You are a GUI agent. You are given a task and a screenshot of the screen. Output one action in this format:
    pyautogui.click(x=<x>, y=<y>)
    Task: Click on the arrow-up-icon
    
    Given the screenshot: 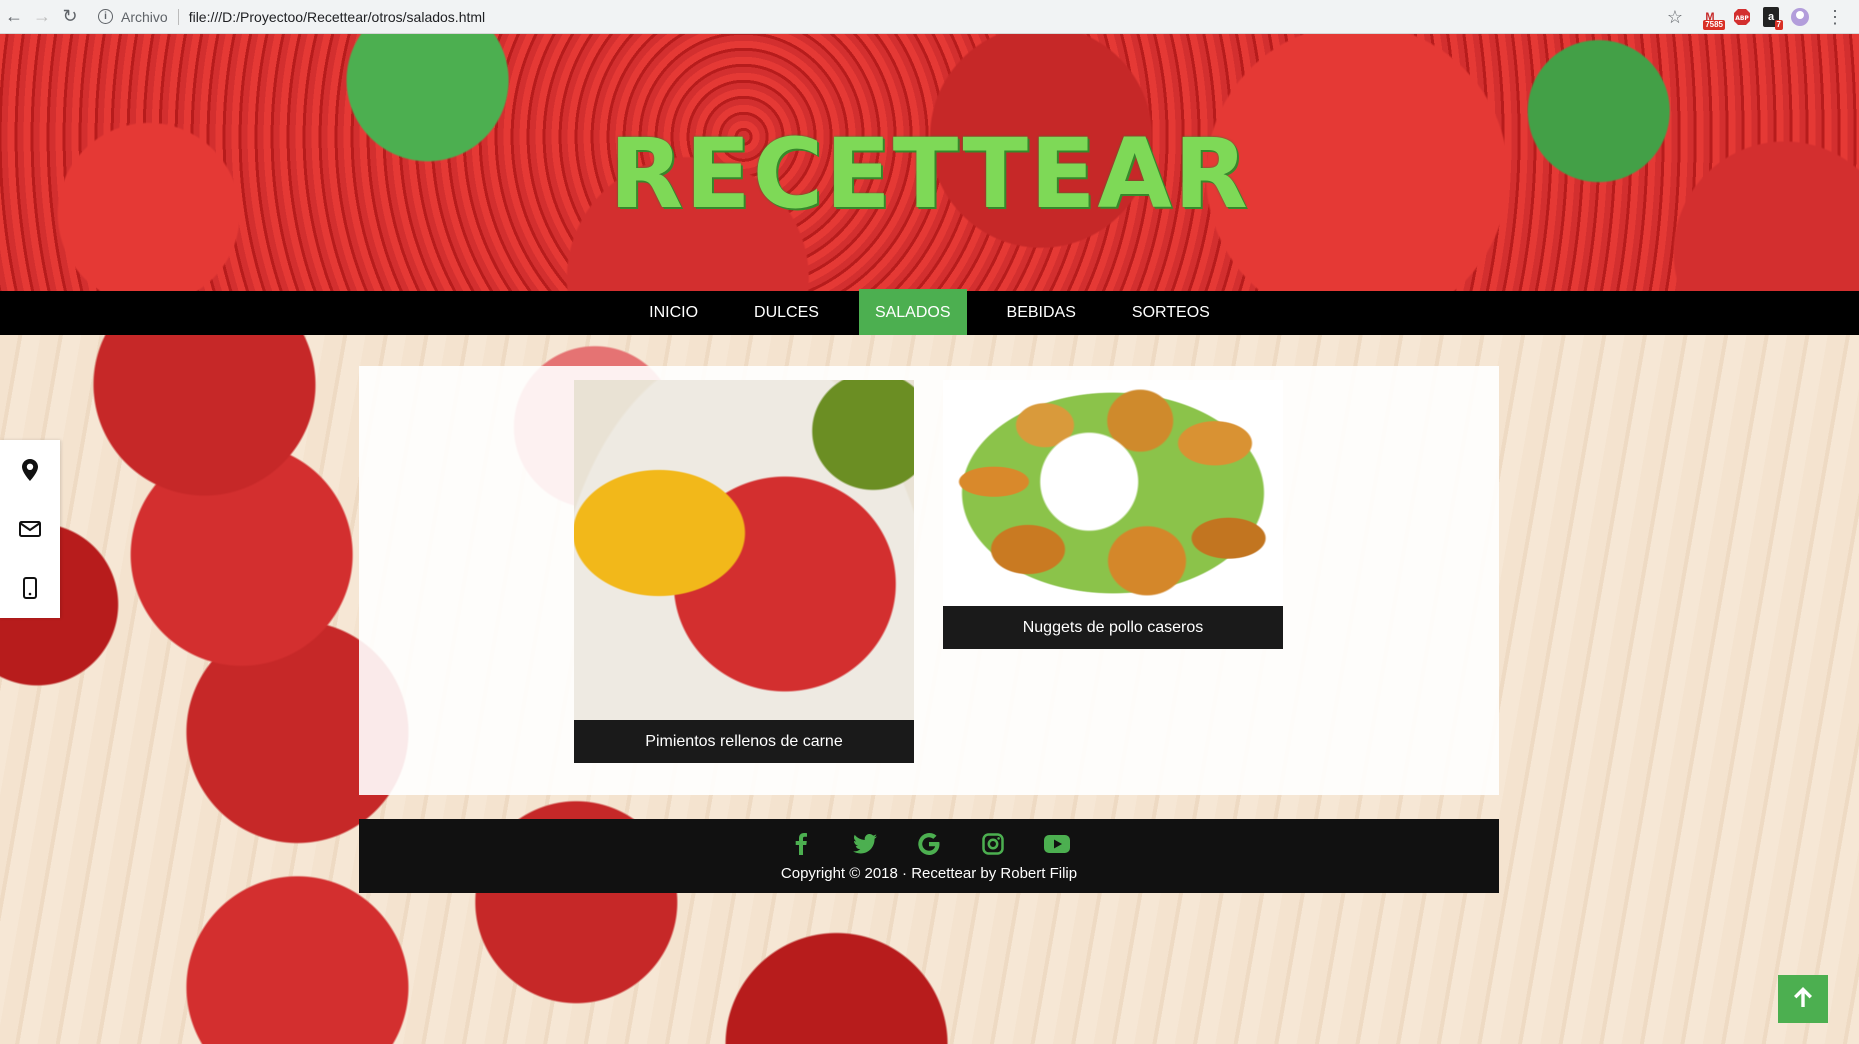 What is the action you would take?
    pyautogui.click(x=1803, y=999)
    